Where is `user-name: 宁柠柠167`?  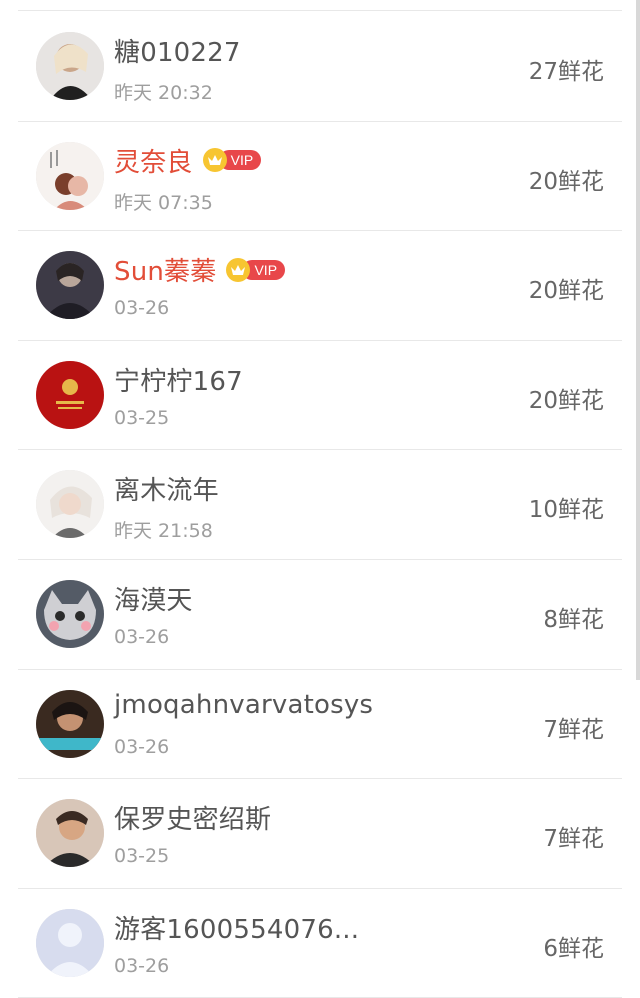
user-name: 宁柠柠167 is located at coordinates (178, 379).